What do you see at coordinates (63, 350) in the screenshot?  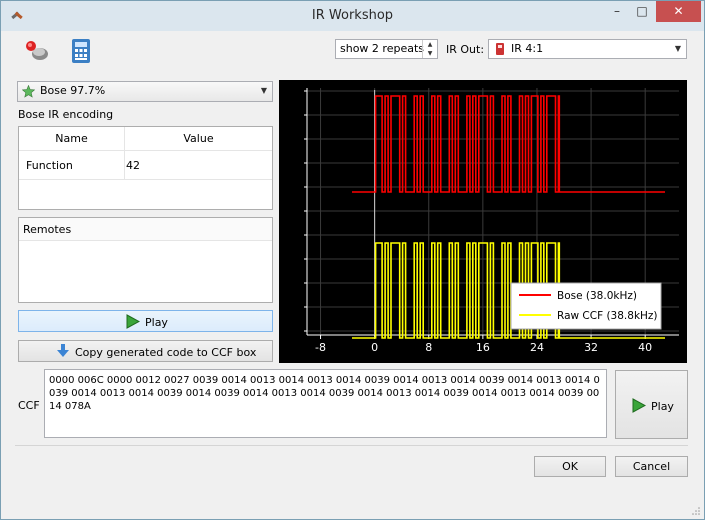 I see `arrow-down-icon` at bounding box center [63, 350].